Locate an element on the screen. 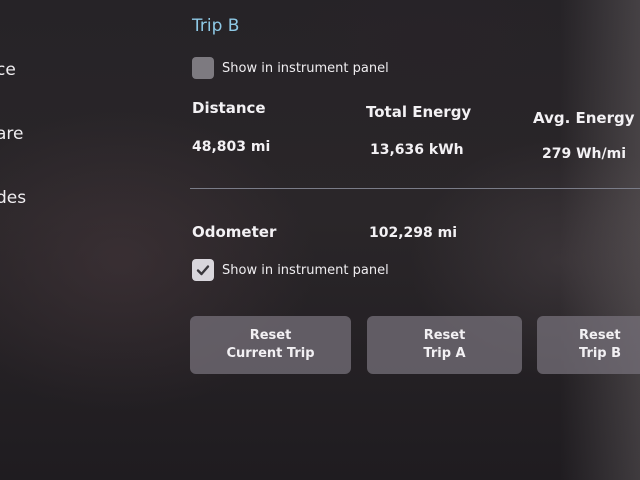  odometer-show-panel-row: Show in instrument panel is located at coordinates (290, 270).